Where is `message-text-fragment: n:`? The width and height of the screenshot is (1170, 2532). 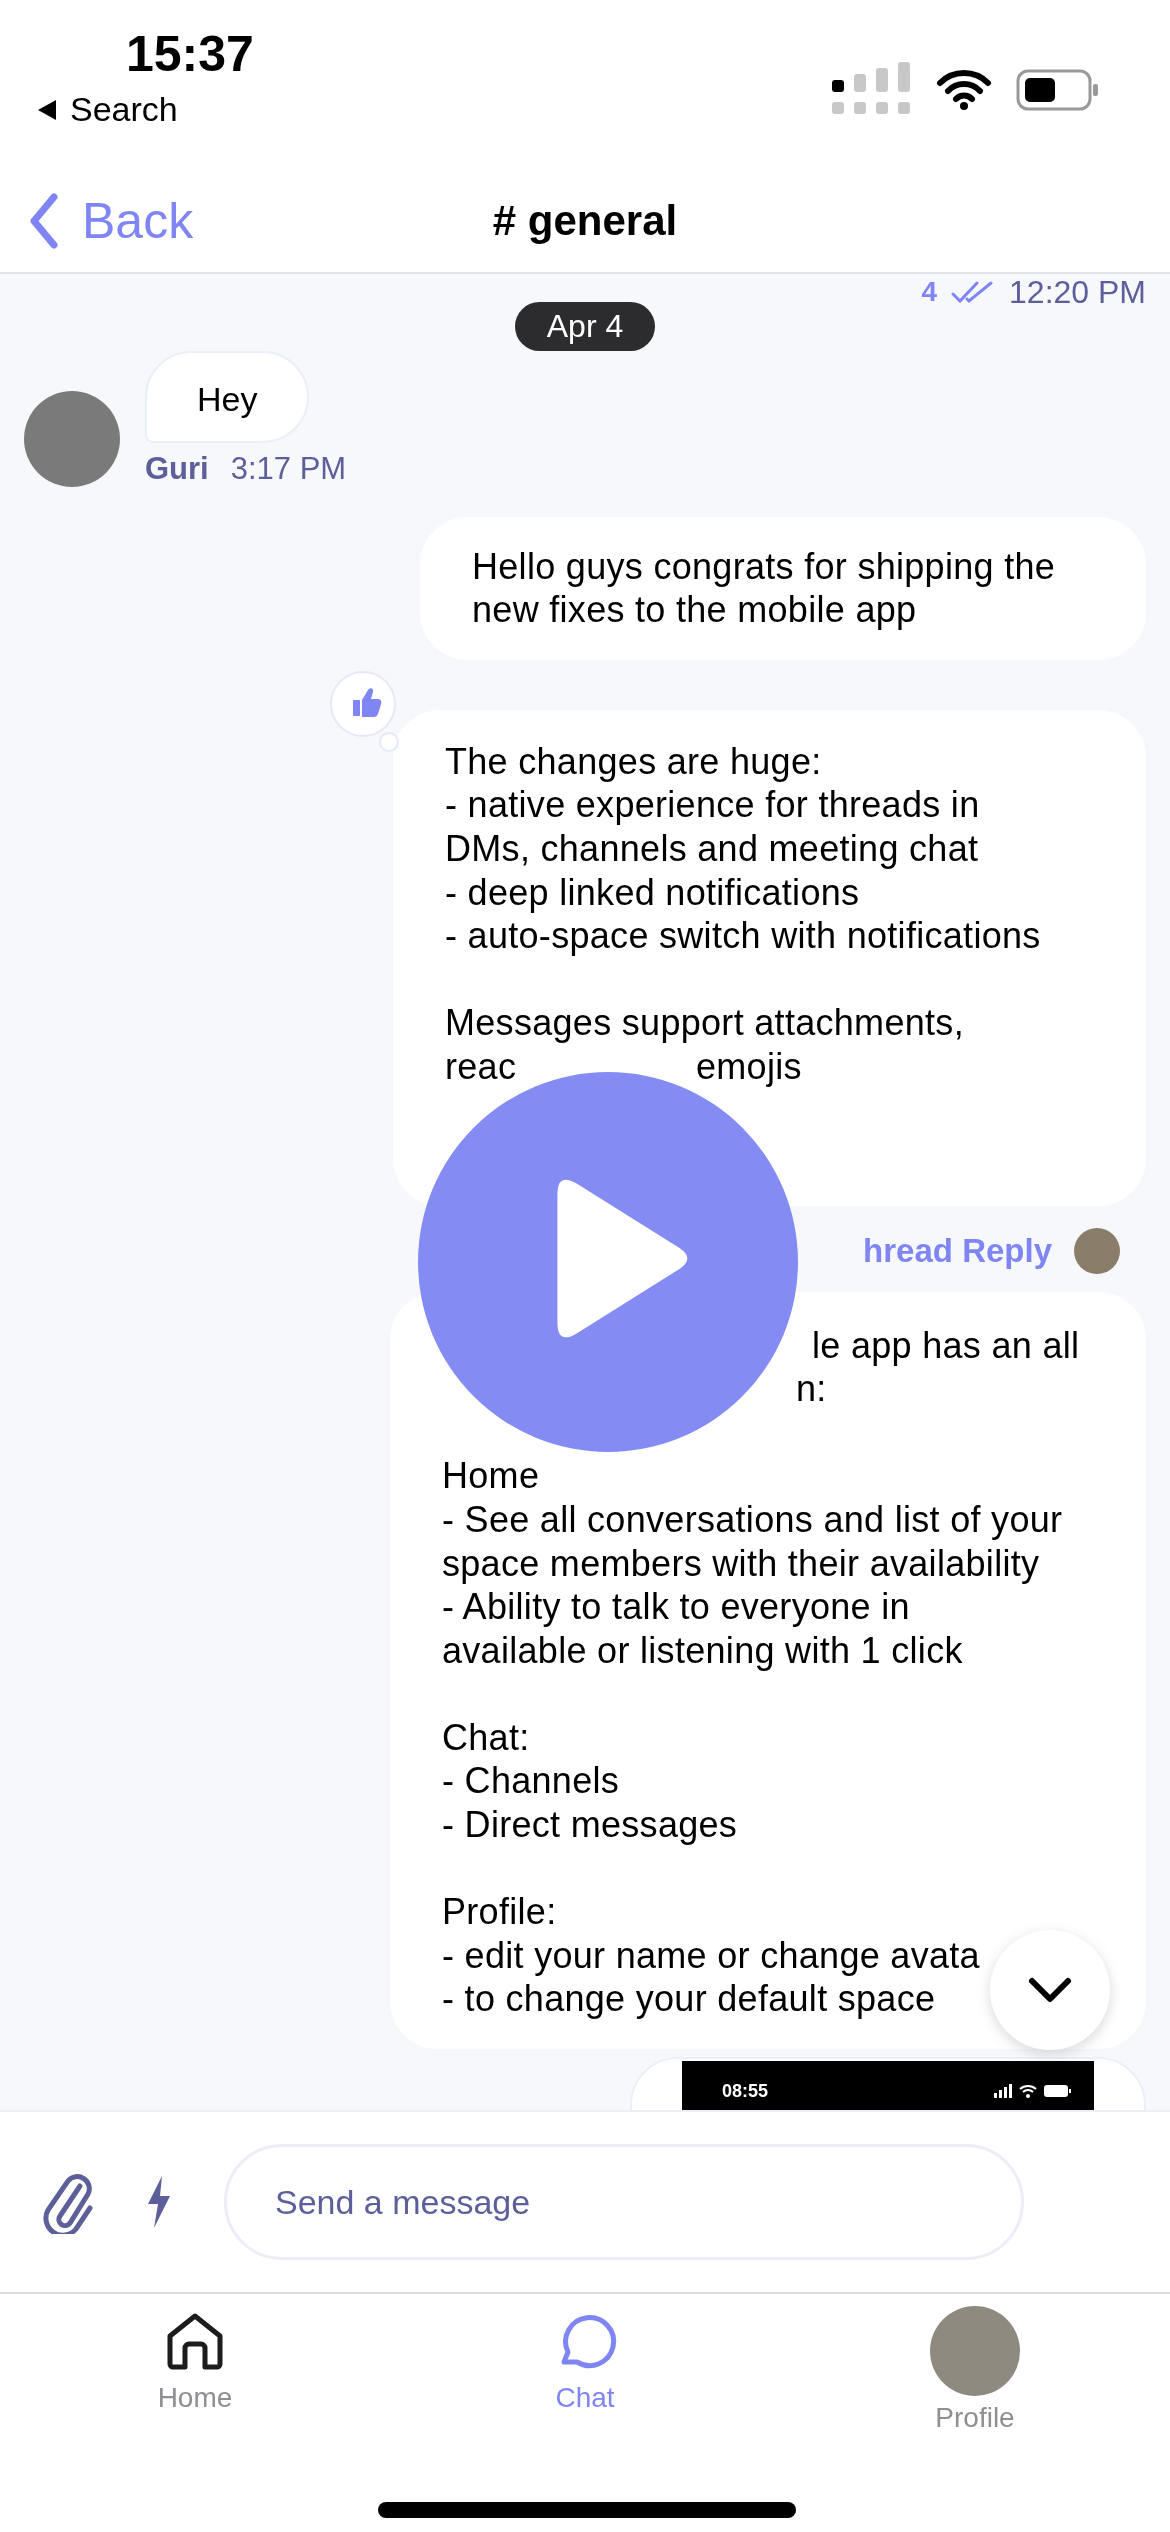 message-text-fragment: n: is located at coordinates (811, 1389).